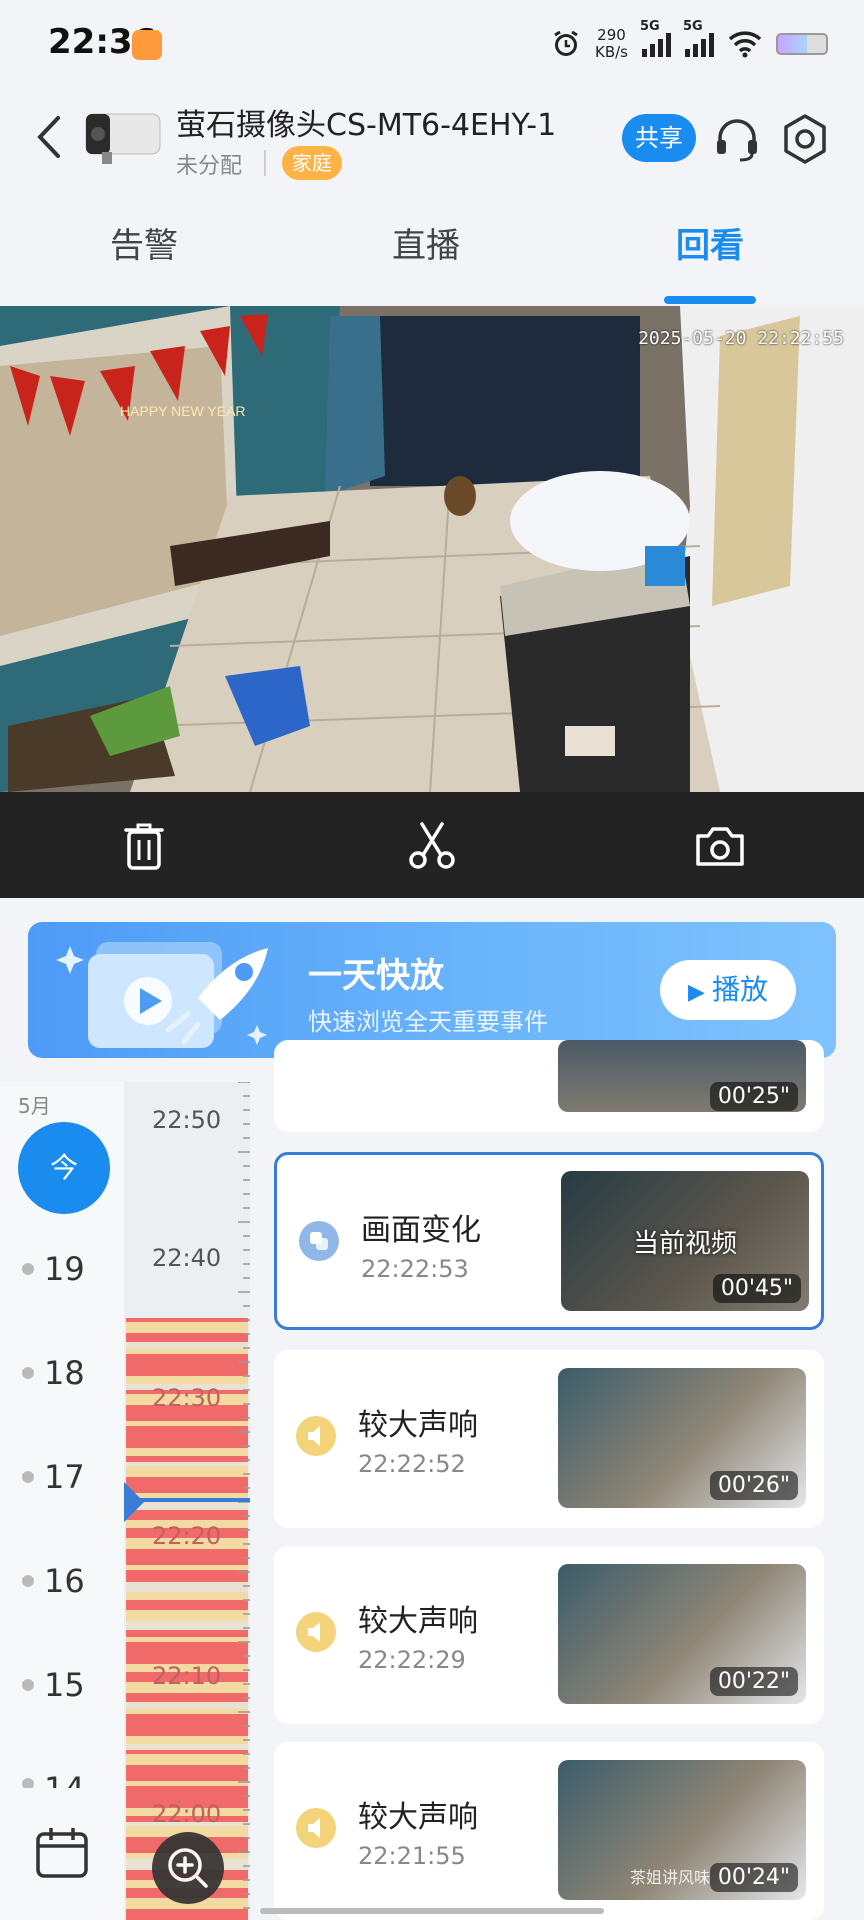 This screenshot has width=864, height=1920. What do you see at coordinates (549, 1241) in the screenshot?
I see `event-card-current: 画面变化 22:22:53 当前视频 00'45"` at bounding box center [549, 1241].